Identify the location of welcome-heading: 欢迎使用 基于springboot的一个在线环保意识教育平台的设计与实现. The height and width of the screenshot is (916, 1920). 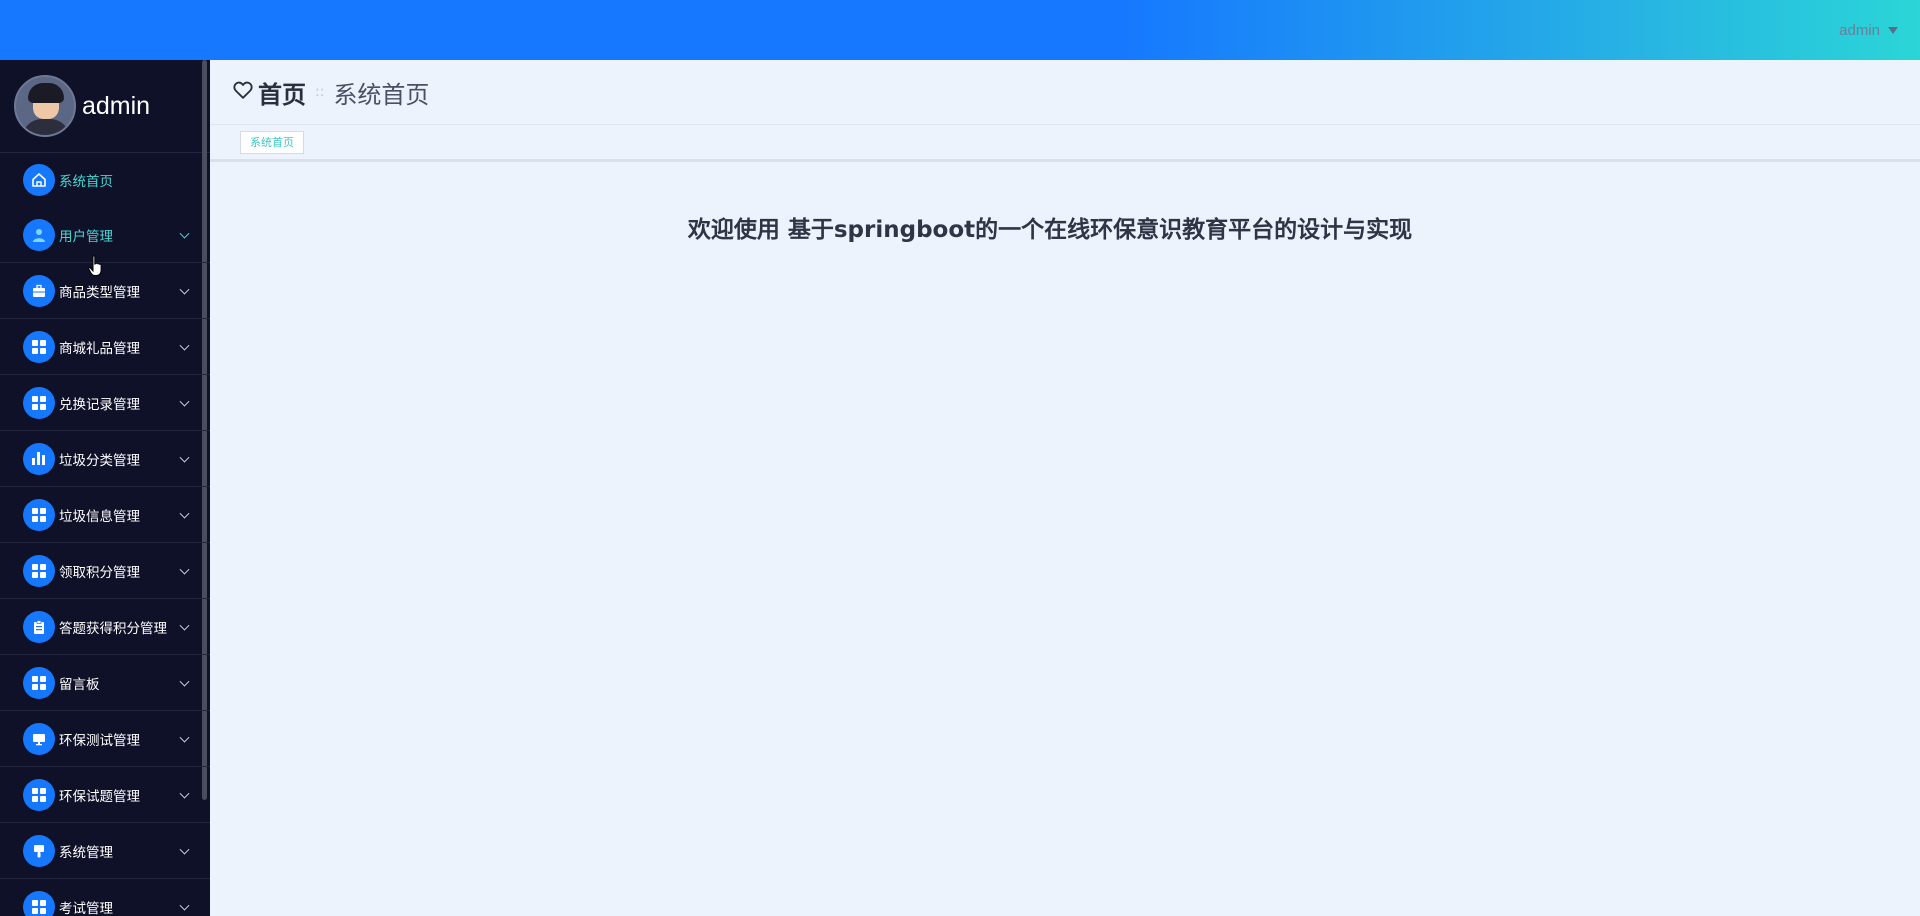
(1050, 230).